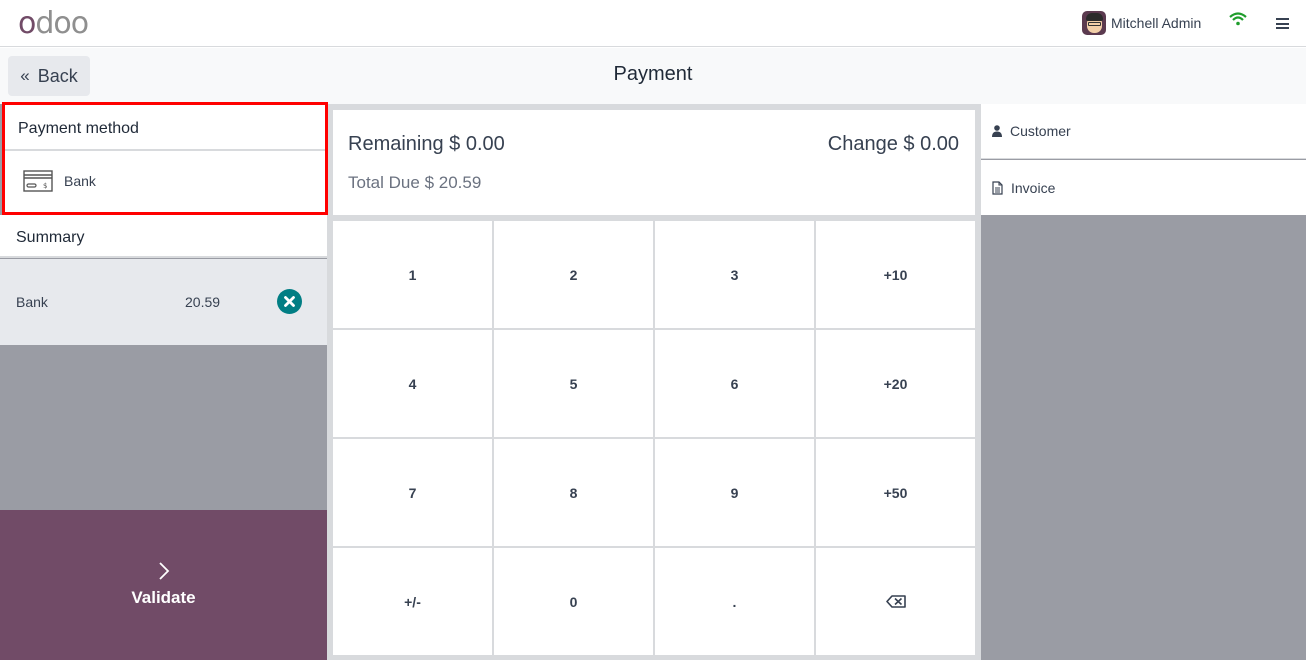  What do you see at coordinates (653, 23) in the screenshot?
I see `top-navbar: o doo Mitchell Admin` at bounding box center [653, 23].